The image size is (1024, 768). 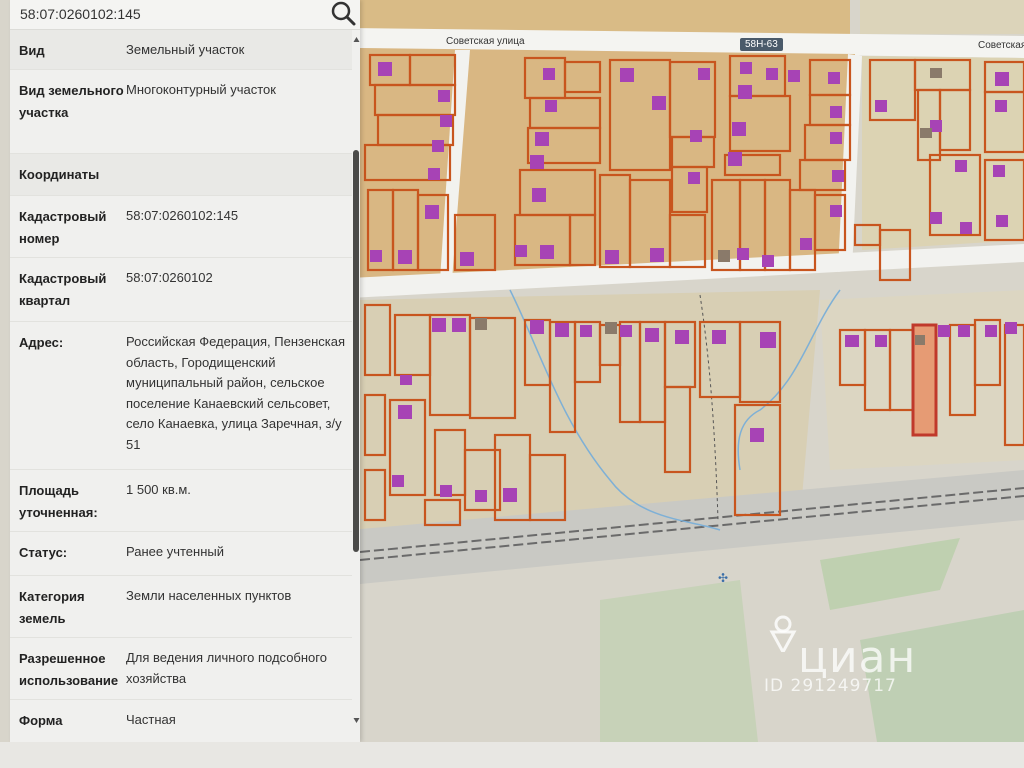 I want to click on cian-watermark: циан ID 291249717, so click(x=870, y=657).